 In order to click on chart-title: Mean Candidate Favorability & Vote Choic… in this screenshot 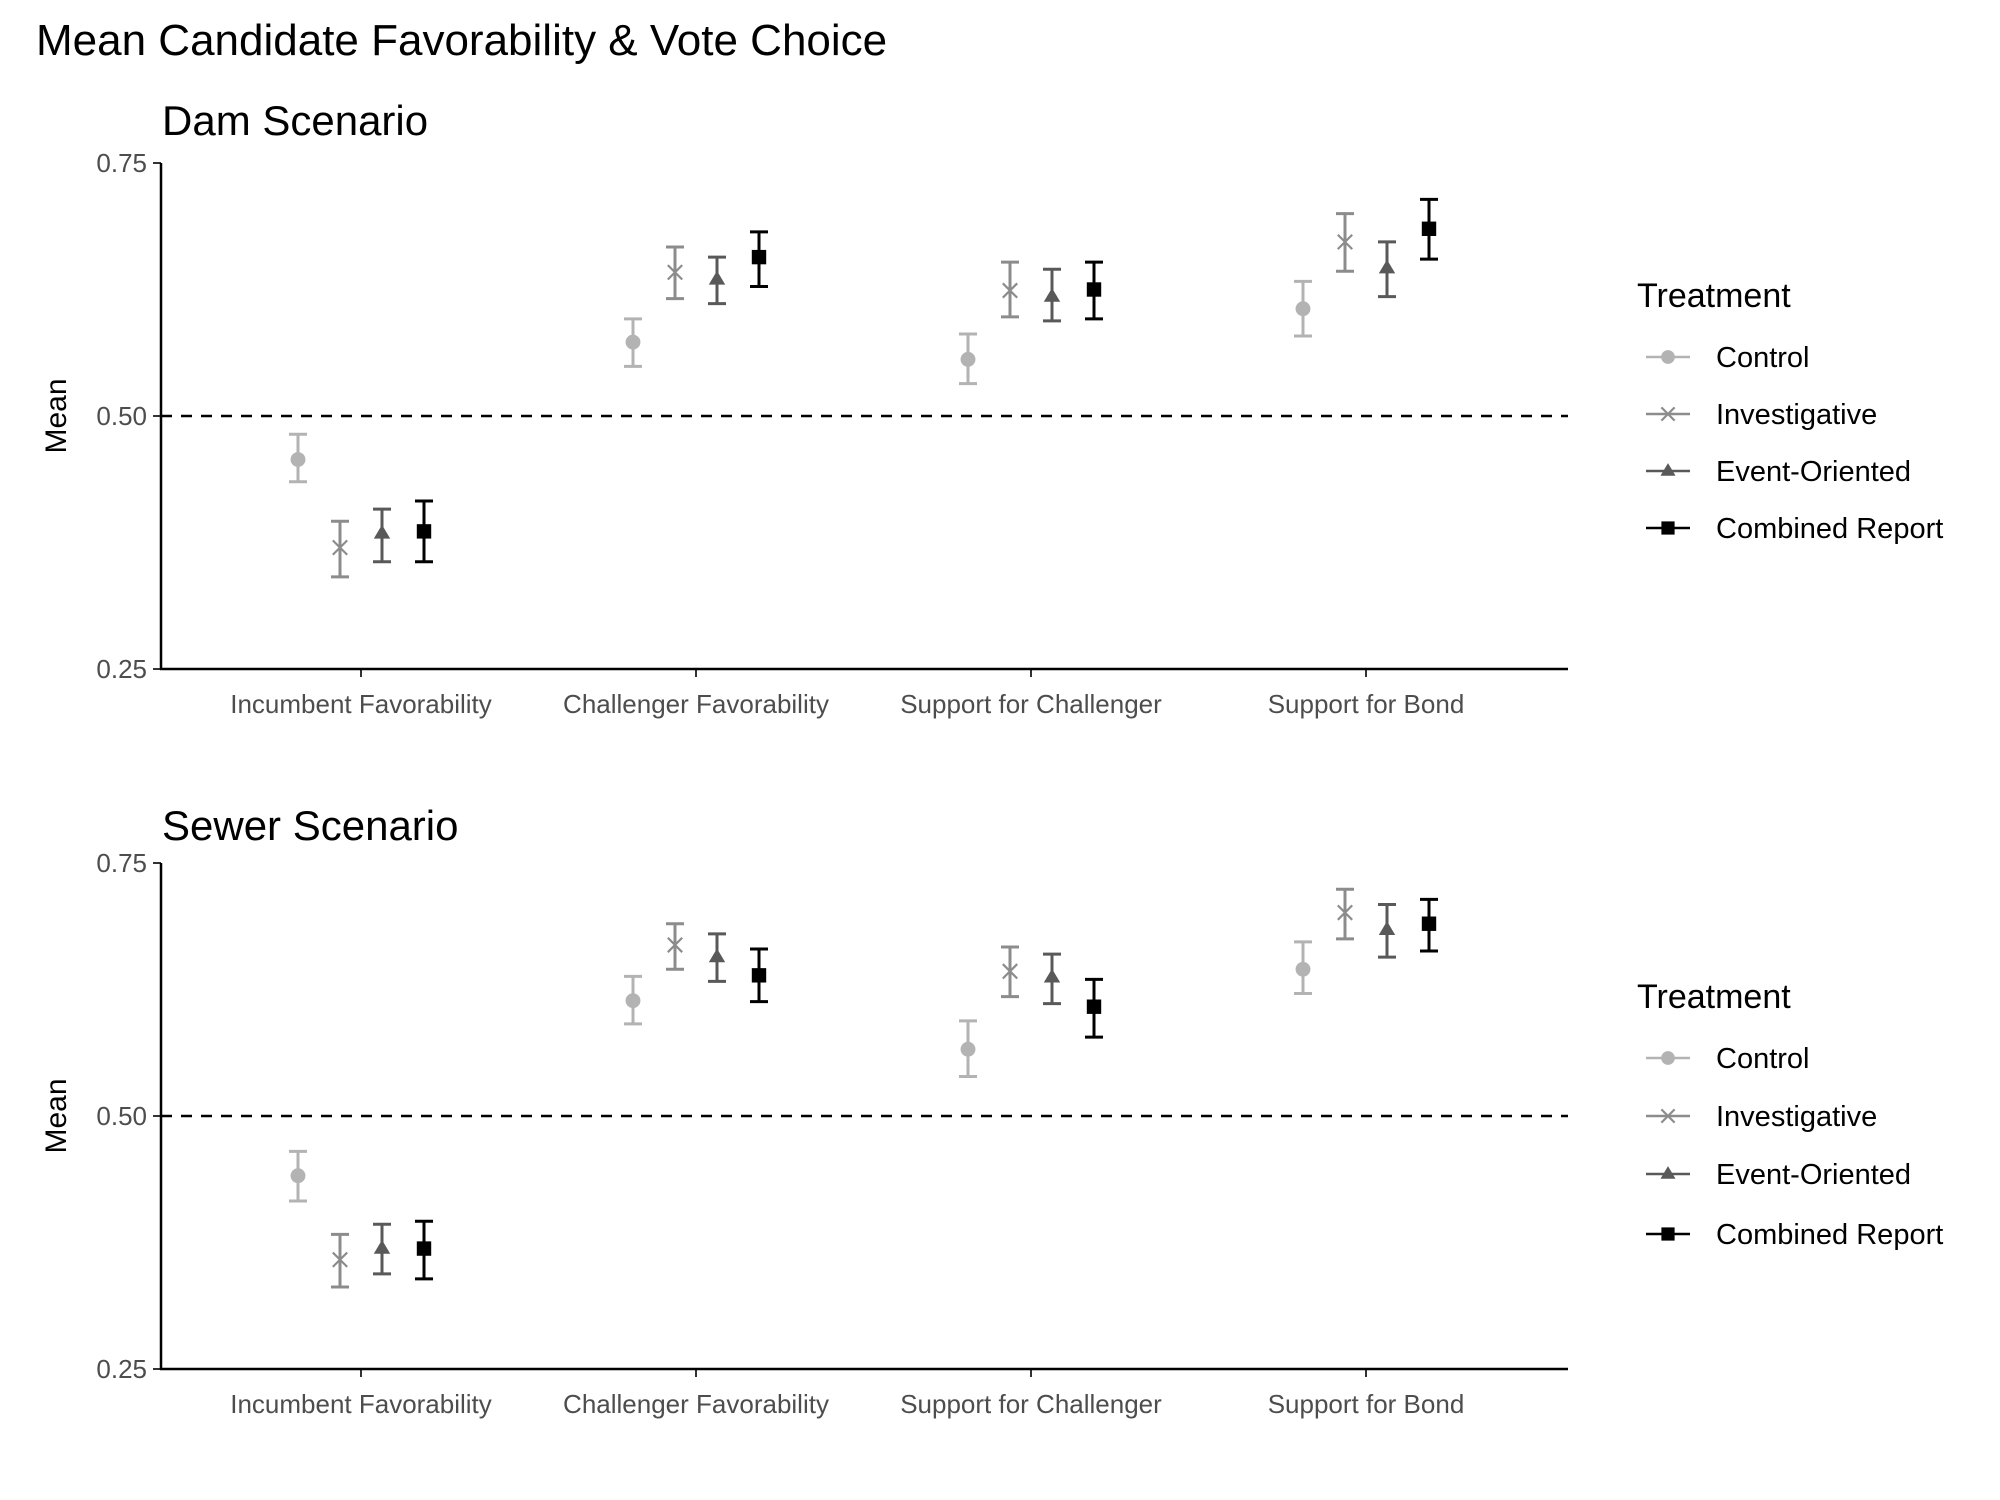, I will do `click(461, 40)`.